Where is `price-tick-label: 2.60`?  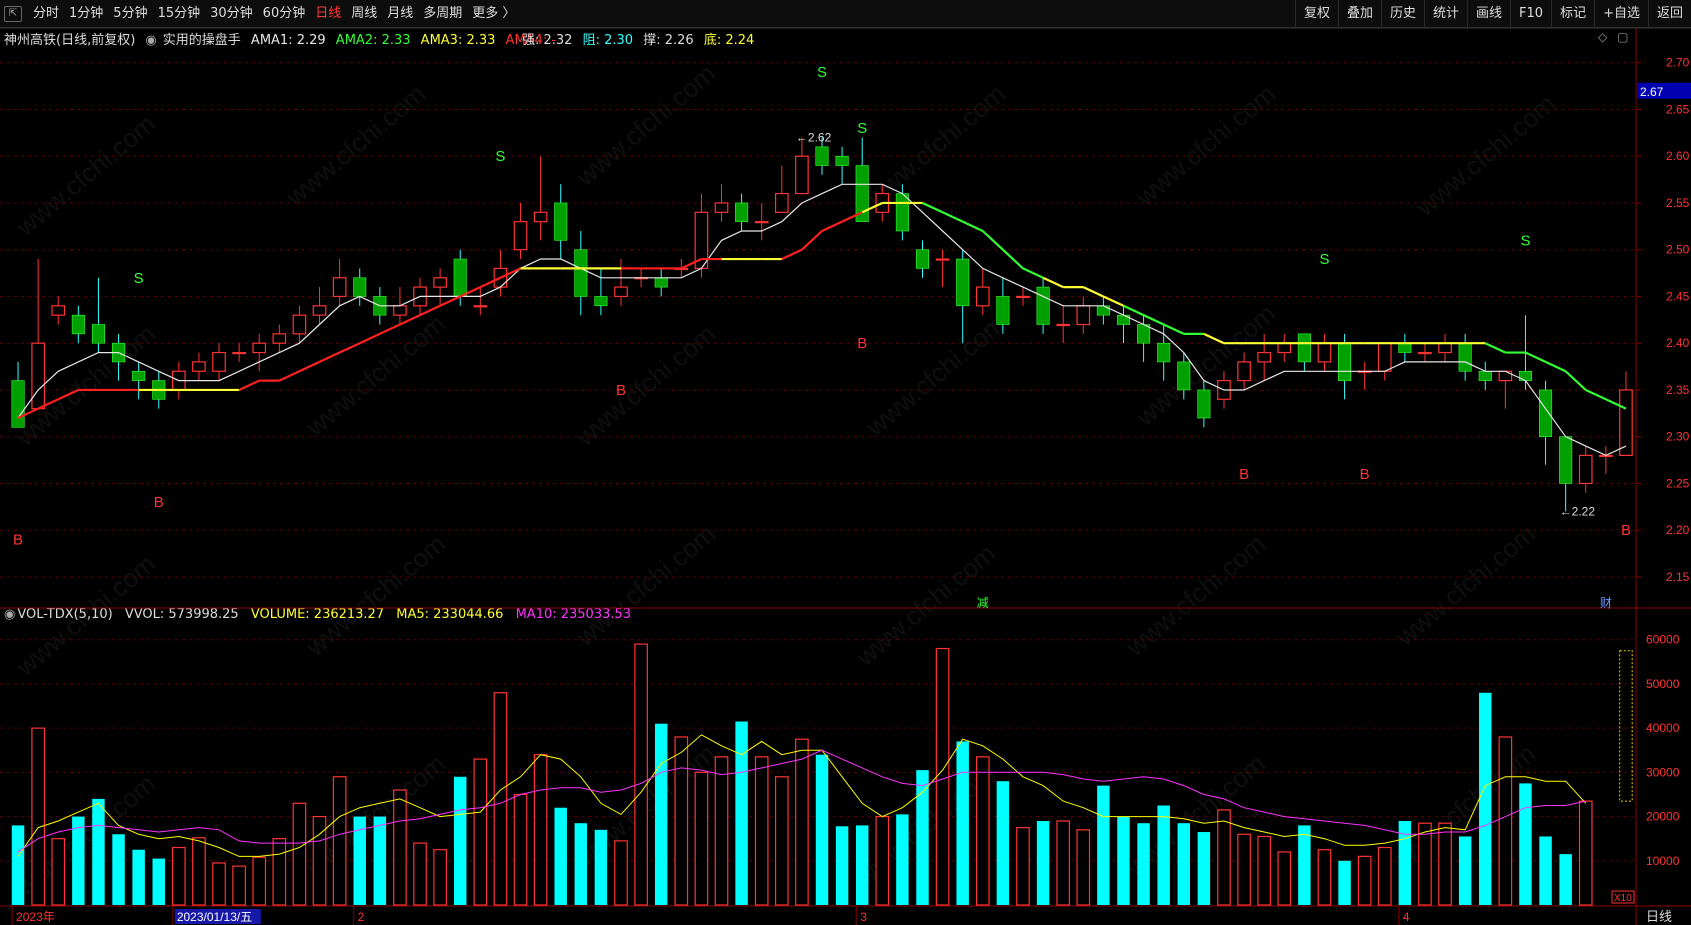 price-tick-label: 2.60 is located at coordinates (1678, 156).